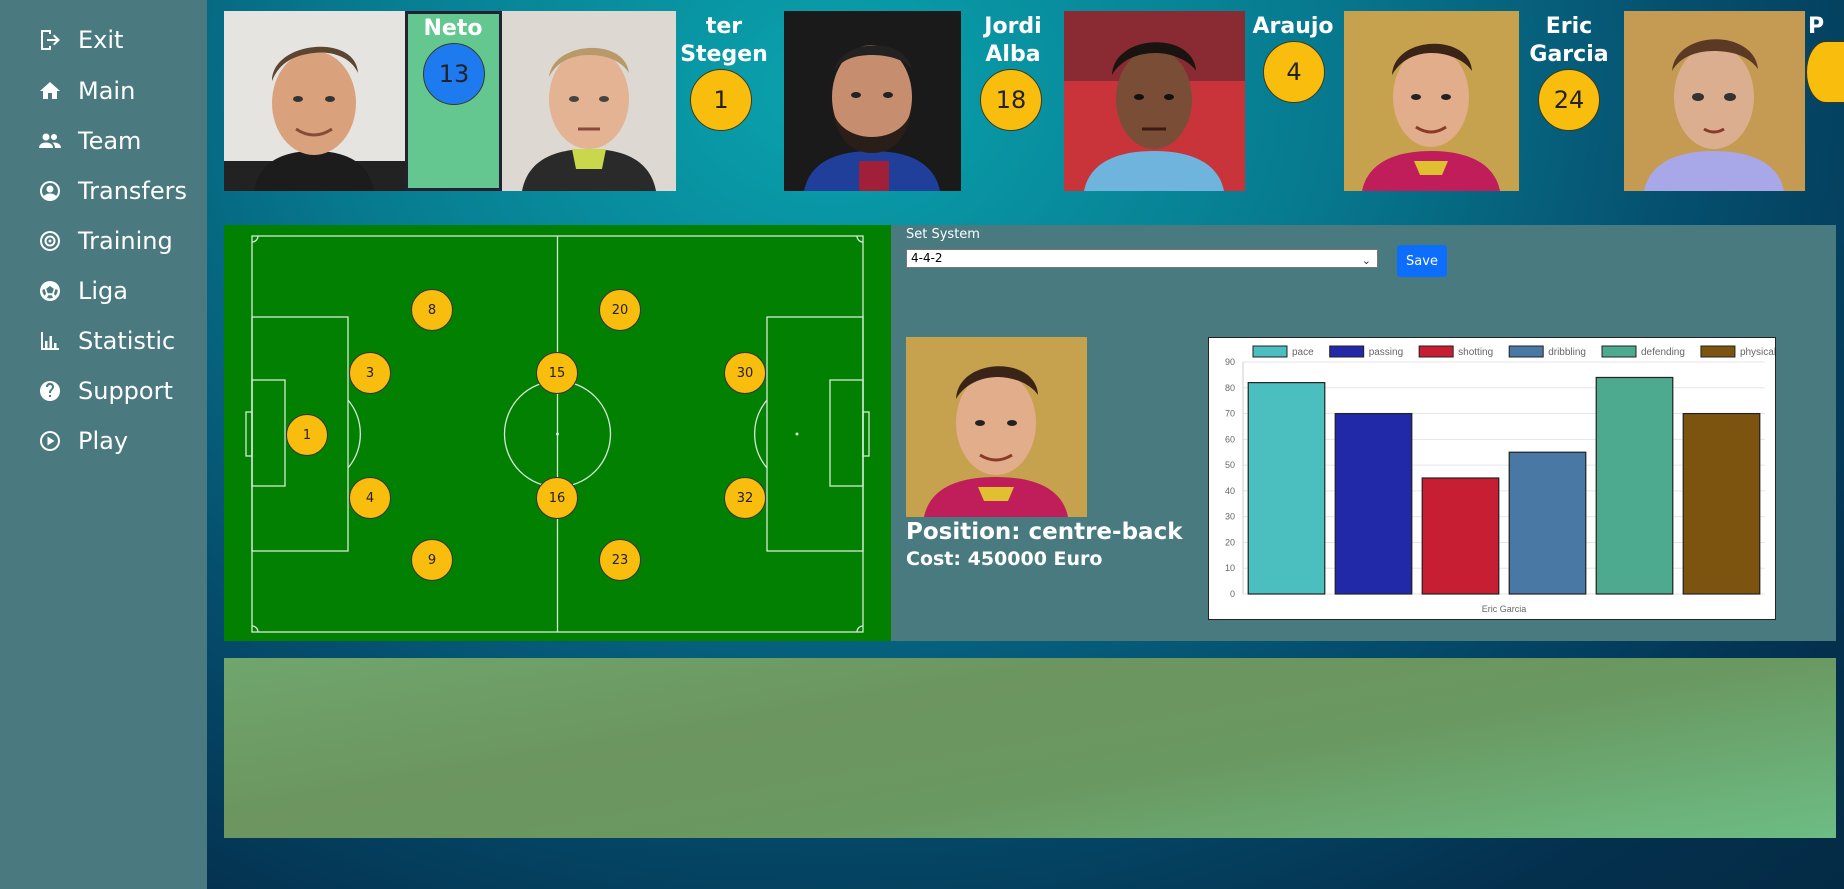  Describe the element at coordinates (620, 310) in the screenshot. I see `formation-slot: 20` at that location.